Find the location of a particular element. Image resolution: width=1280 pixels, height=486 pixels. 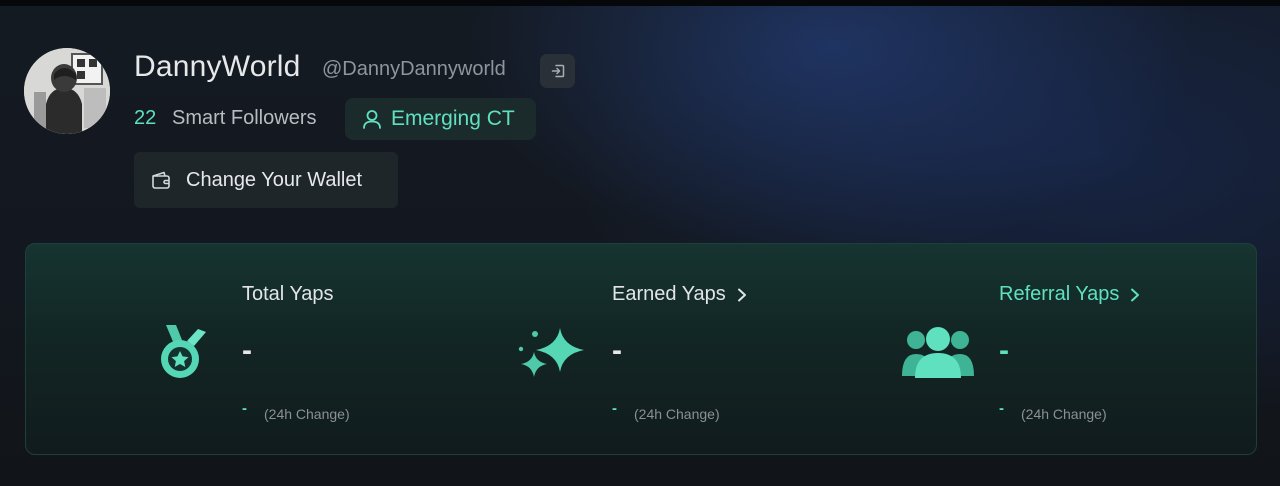

wallet-icon is located at coordinates (161, 180).